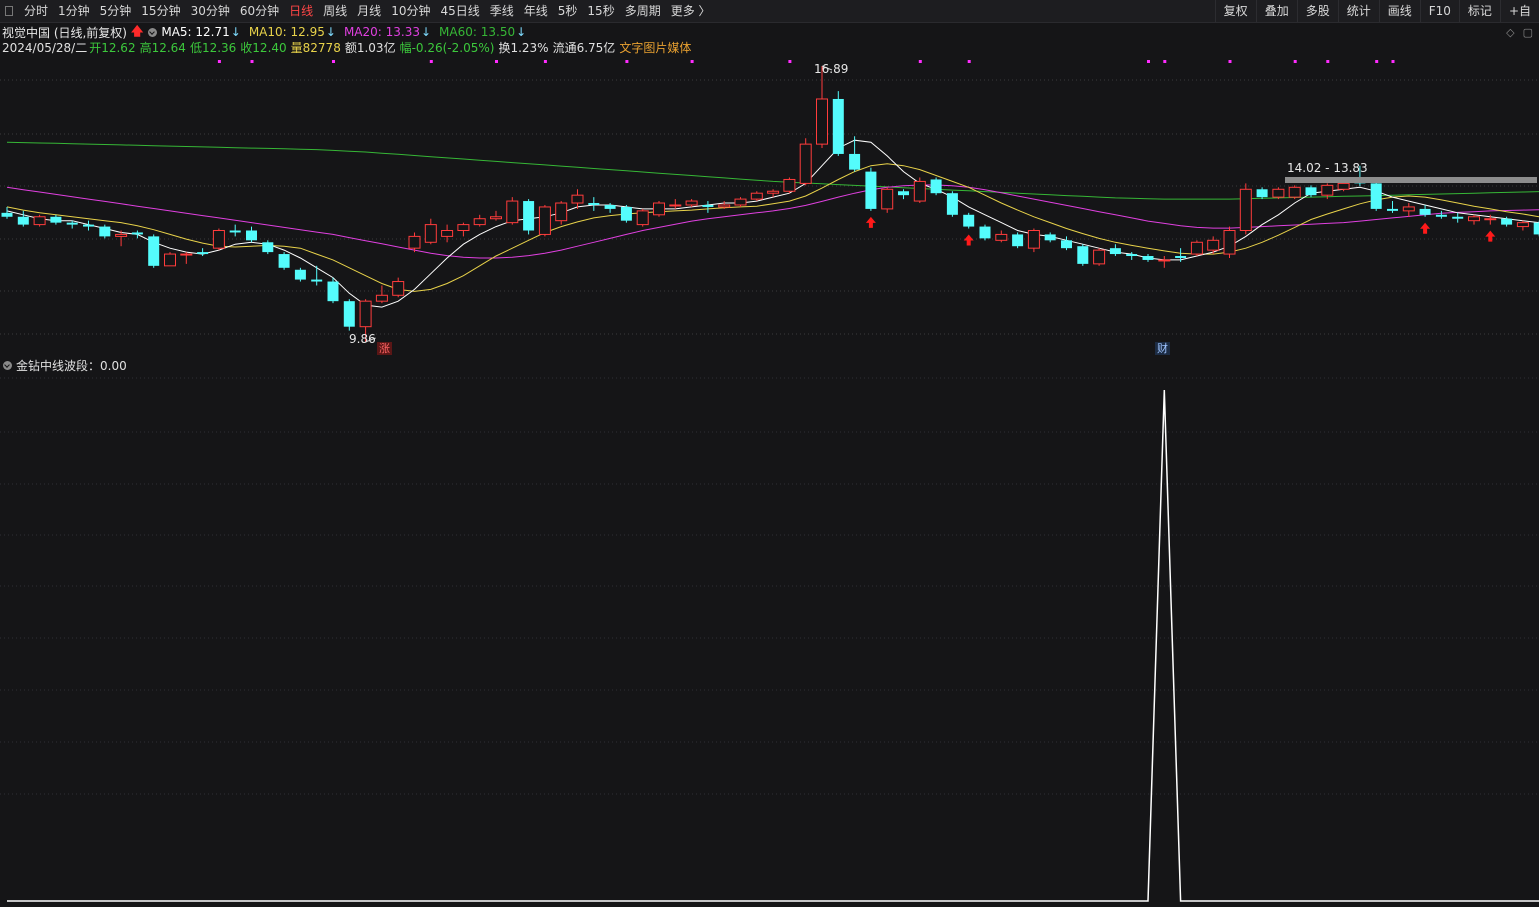  I want to click on period-tab-13: 5秒, so click(568, 11).